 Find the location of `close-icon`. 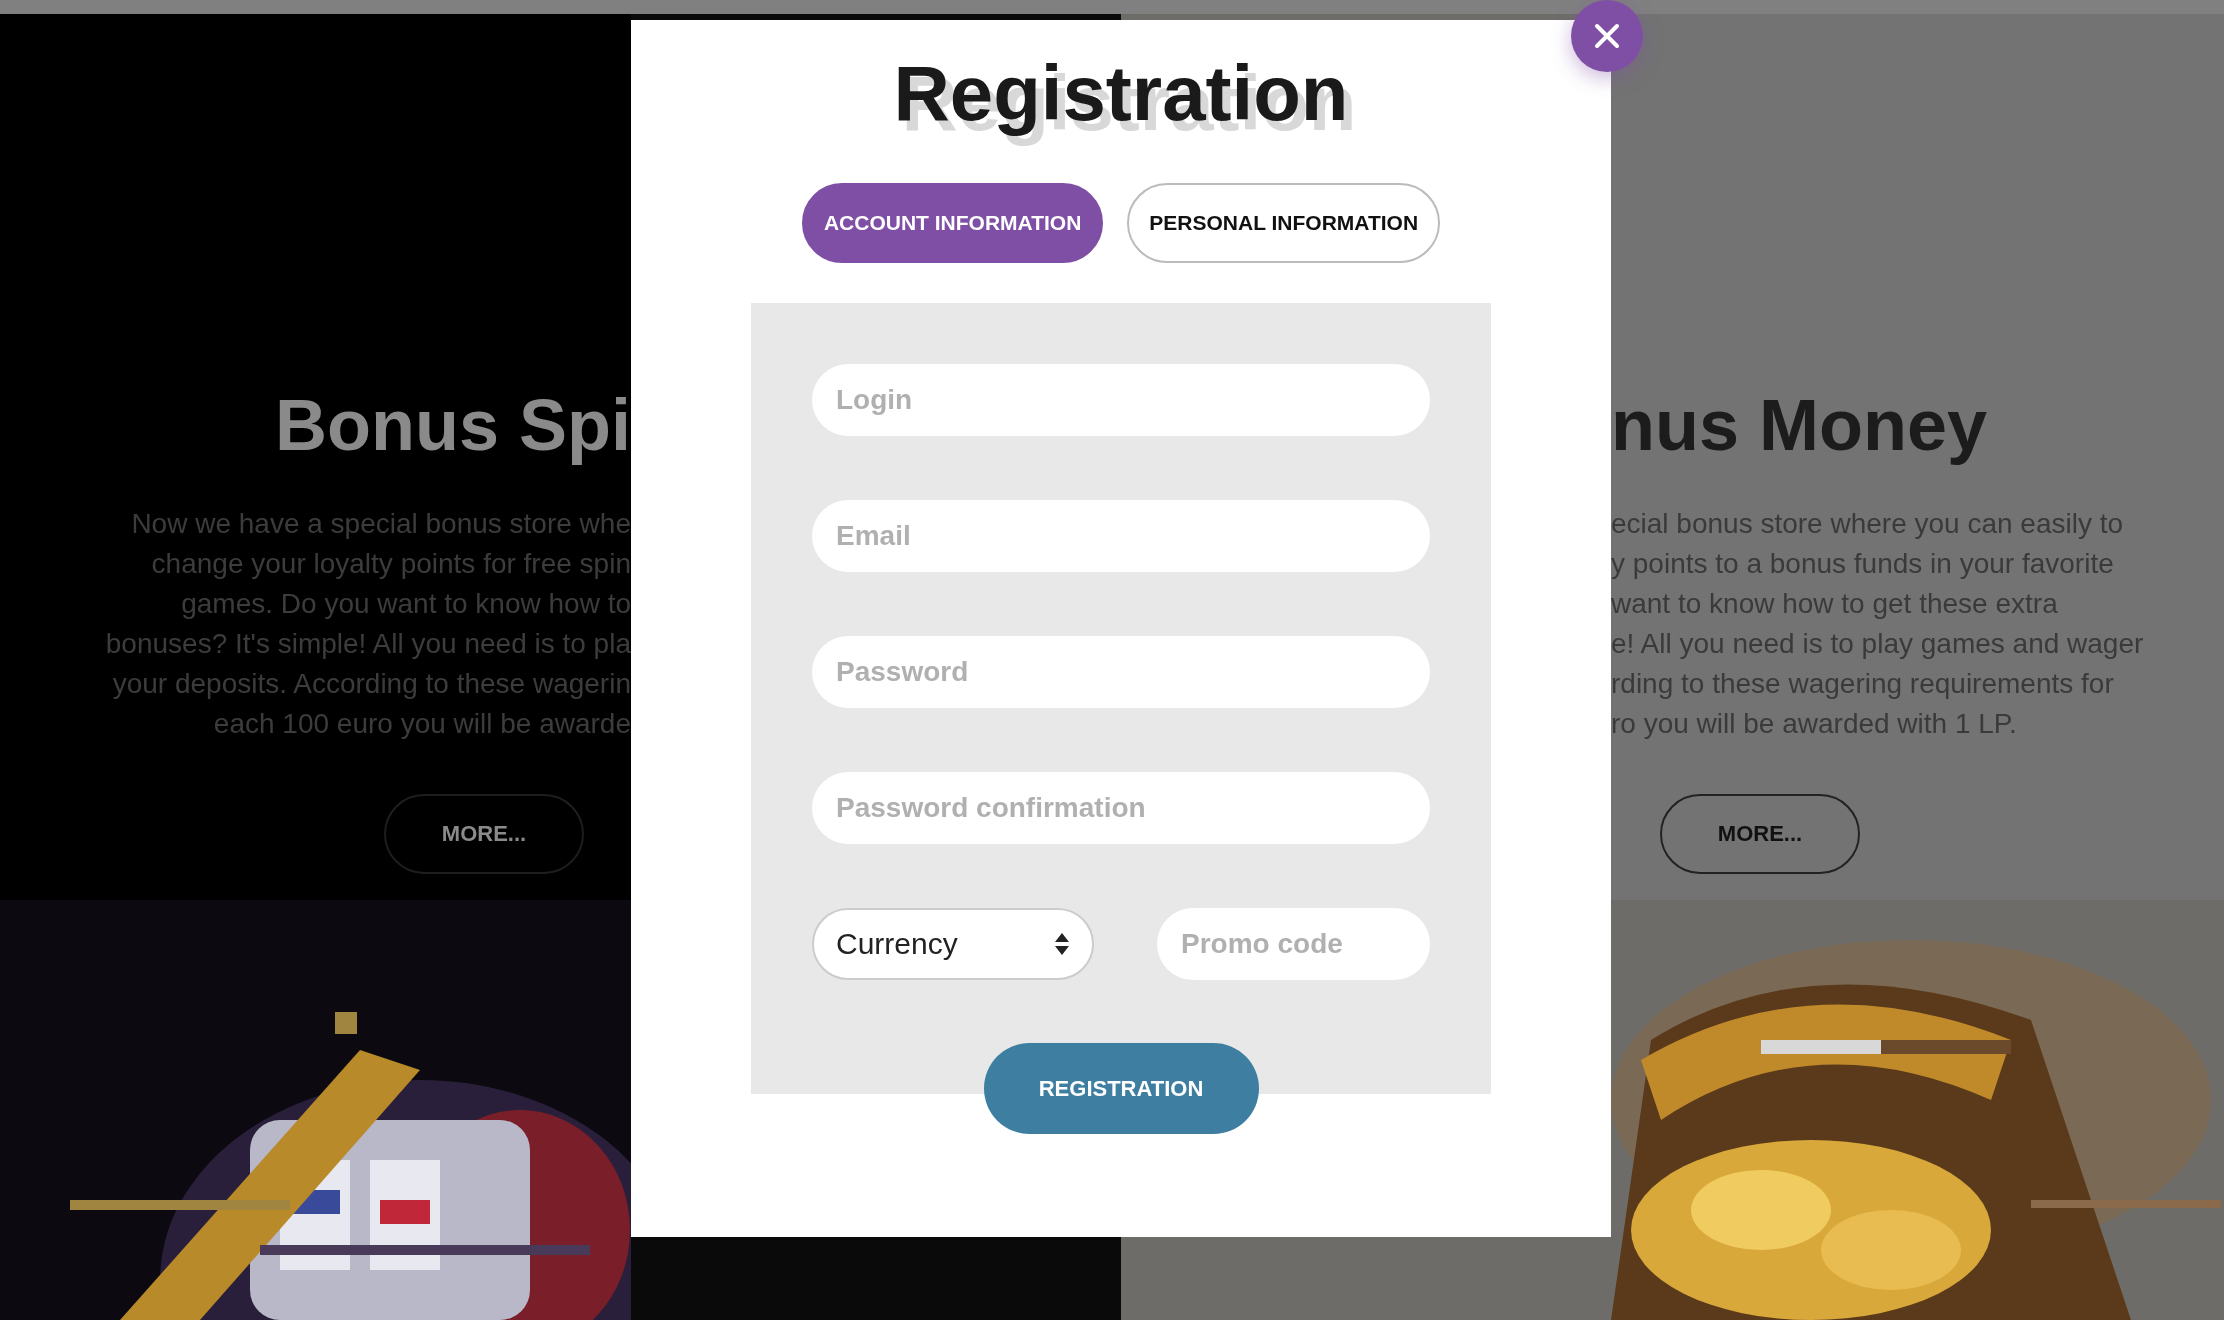

close-icon is located at coordinates (1607, 36).